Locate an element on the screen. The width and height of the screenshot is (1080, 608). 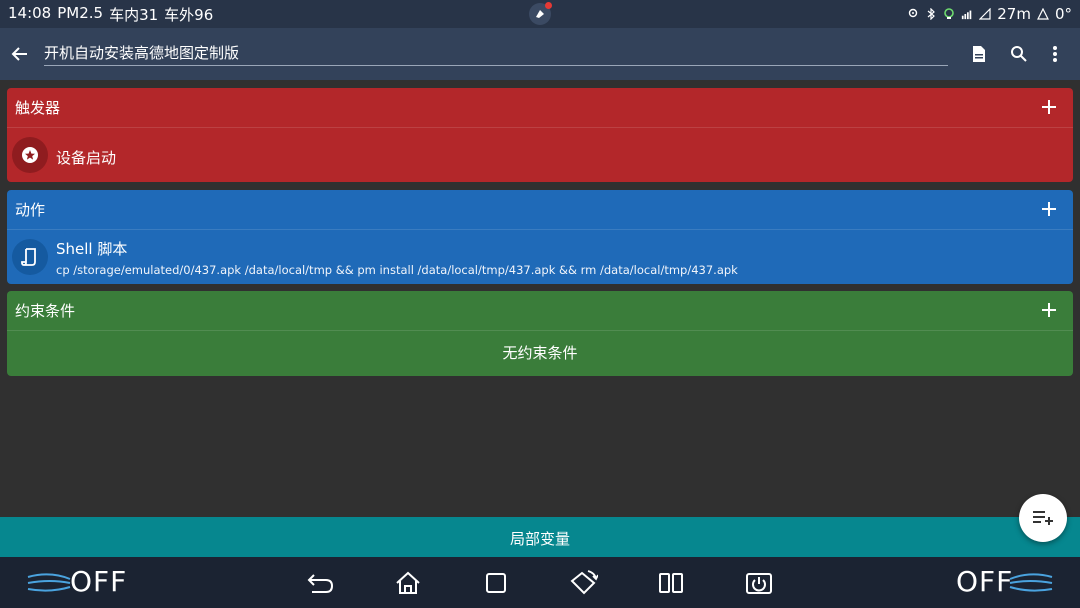
bluetooth-icon is located at coordinates (931, 14).